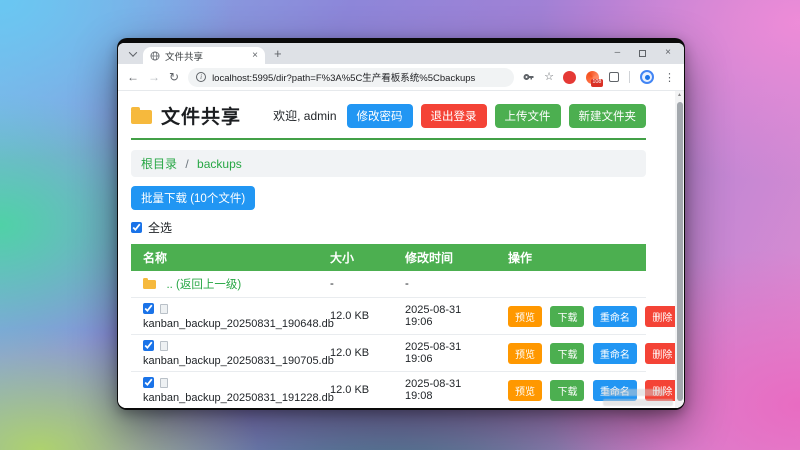  I want to click on new-folder-button: 新建文件夹, so click(607, 115).